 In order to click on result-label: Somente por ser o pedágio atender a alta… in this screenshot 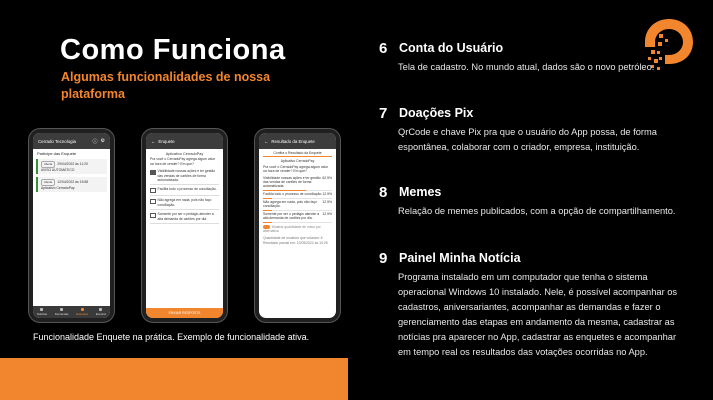, I will do `click(291, 216)`.